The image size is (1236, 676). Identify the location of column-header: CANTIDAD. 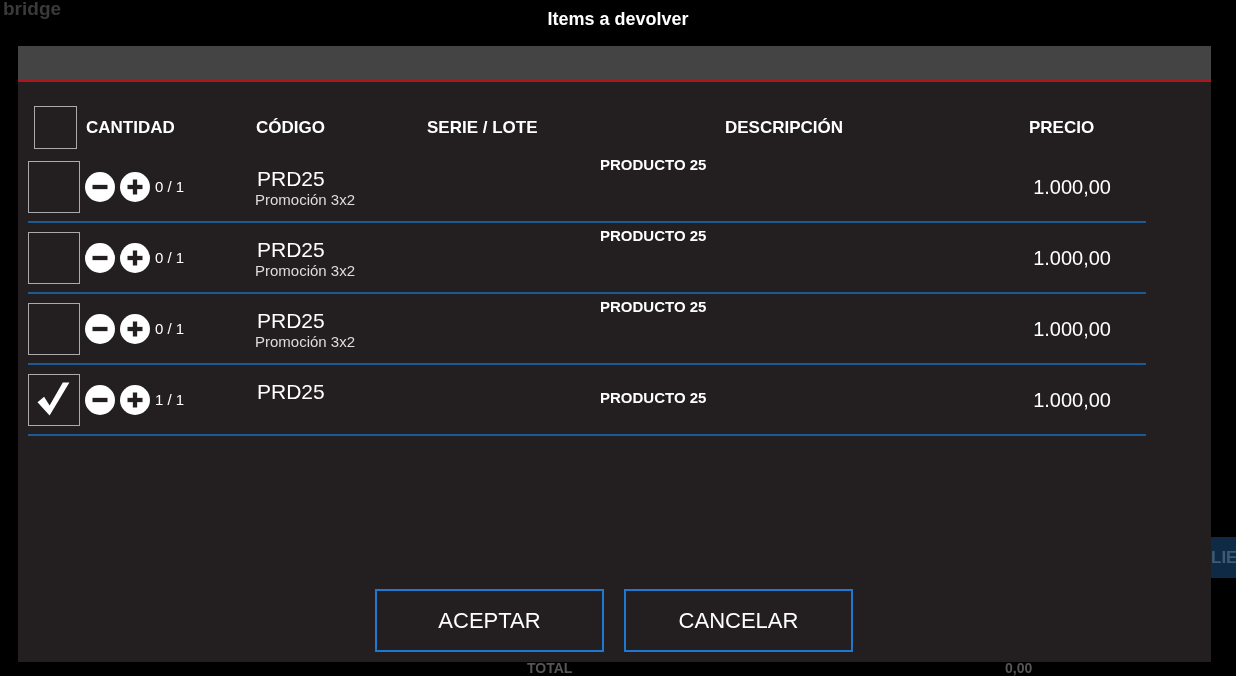
(130, 128).